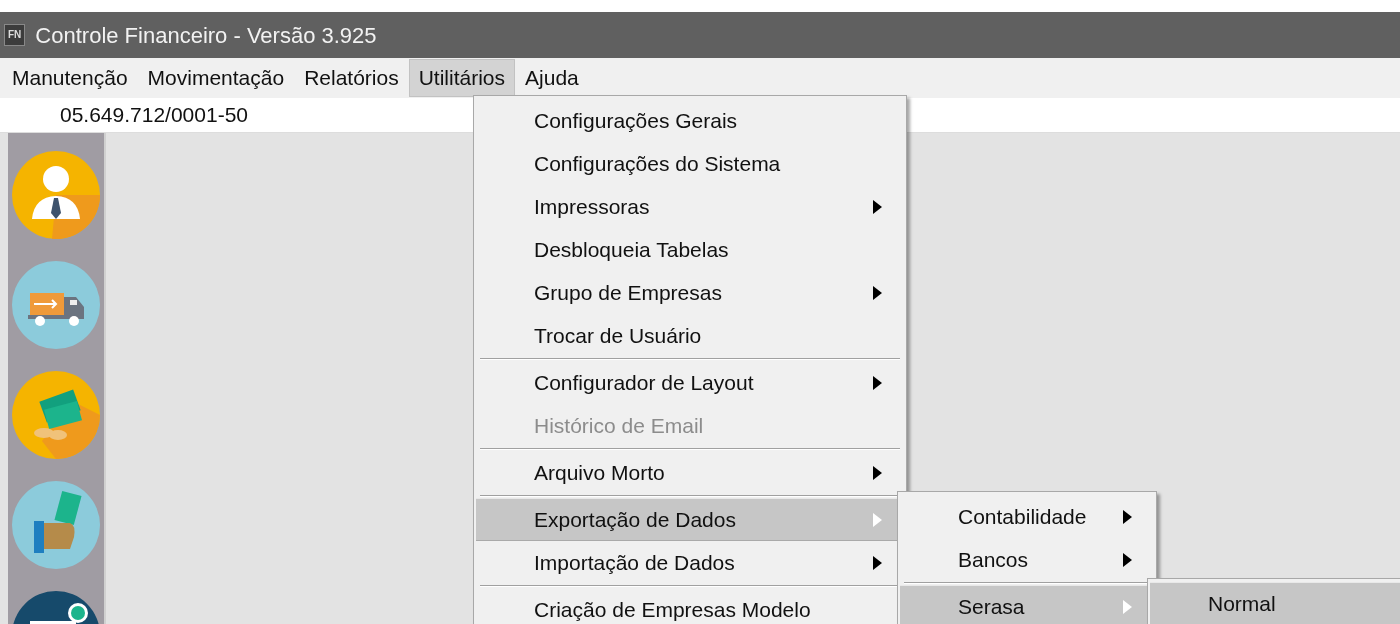 This screenshot has height=624, width=1400. I want to click on menu-item: Manutenção, so click(70, 78).